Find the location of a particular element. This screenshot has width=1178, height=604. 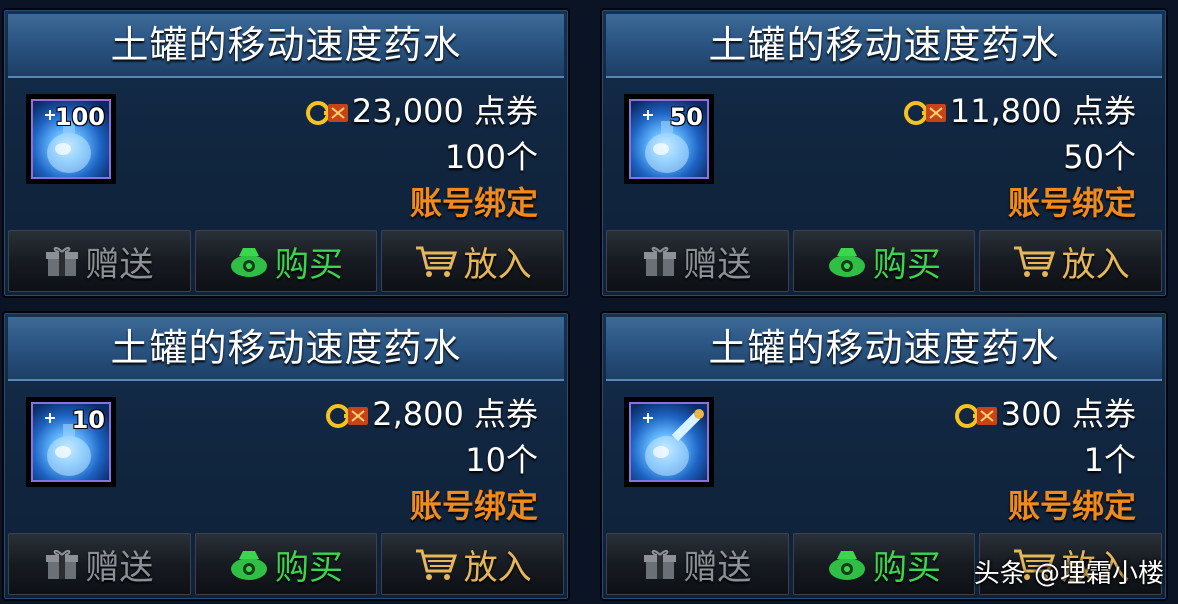

price-value: 2,800 is located at coordinates (418, 414).